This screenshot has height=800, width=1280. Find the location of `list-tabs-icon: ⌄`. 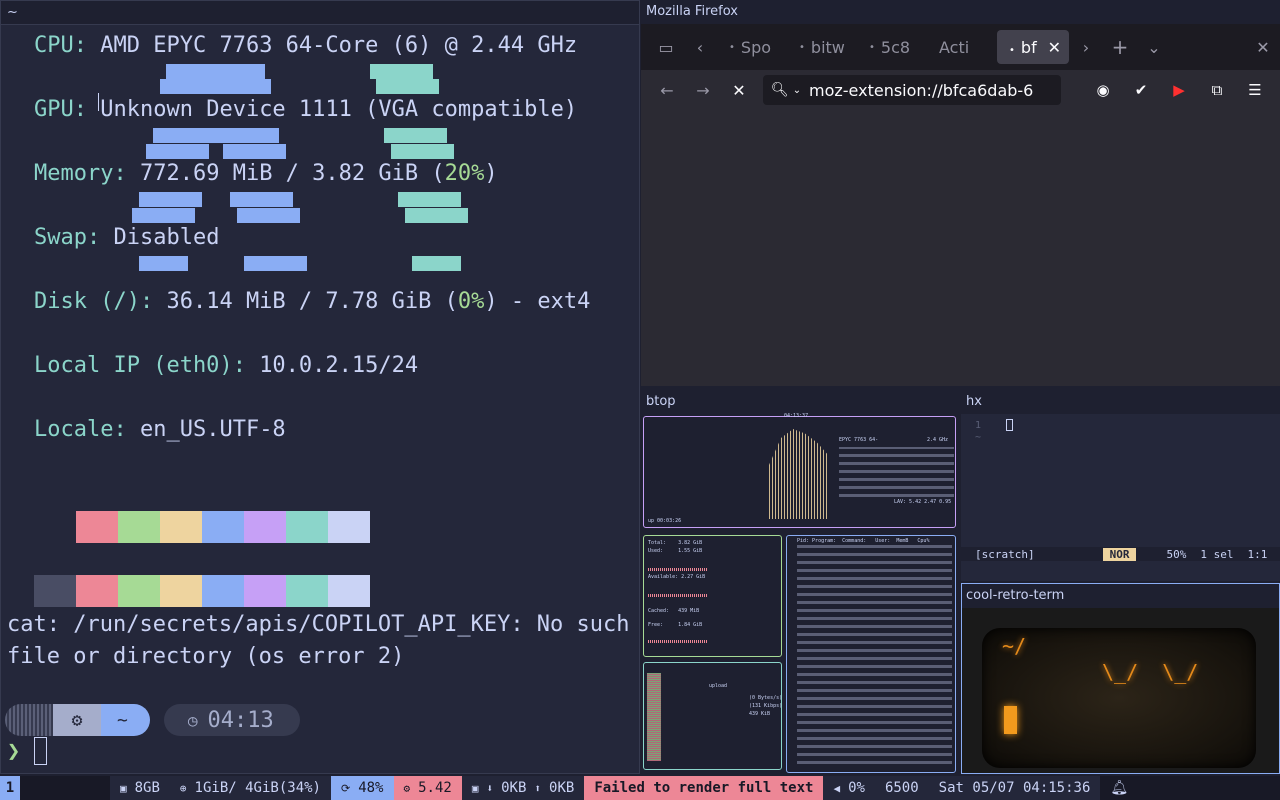

list-tabs-icon: ⌄ is located at coordinates (1154, 47).